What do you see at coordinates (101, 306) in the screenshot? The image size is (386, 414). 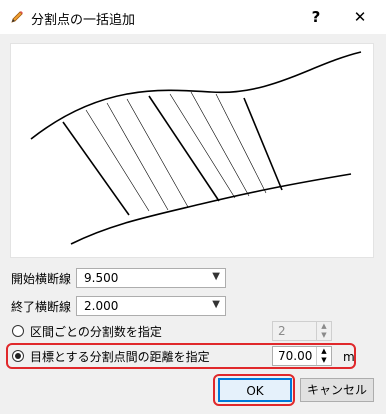 I see `end-section-value: 2.000` at bounding box center [101, 306].